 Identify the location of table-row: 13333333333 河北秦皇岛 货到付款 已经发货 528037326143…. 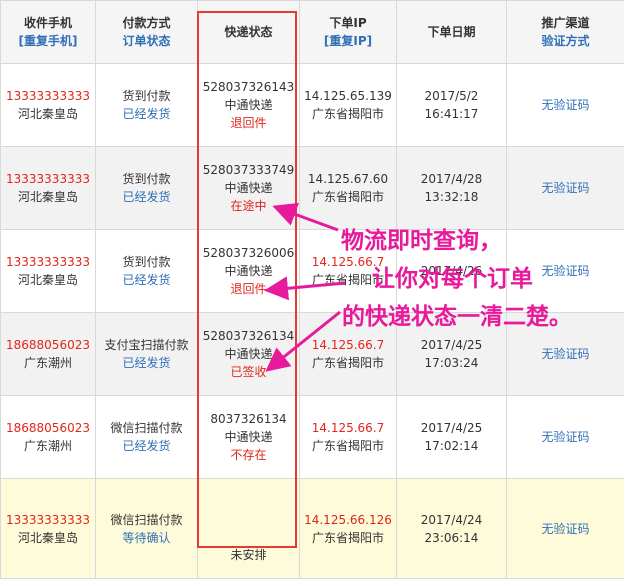
(312, 105).